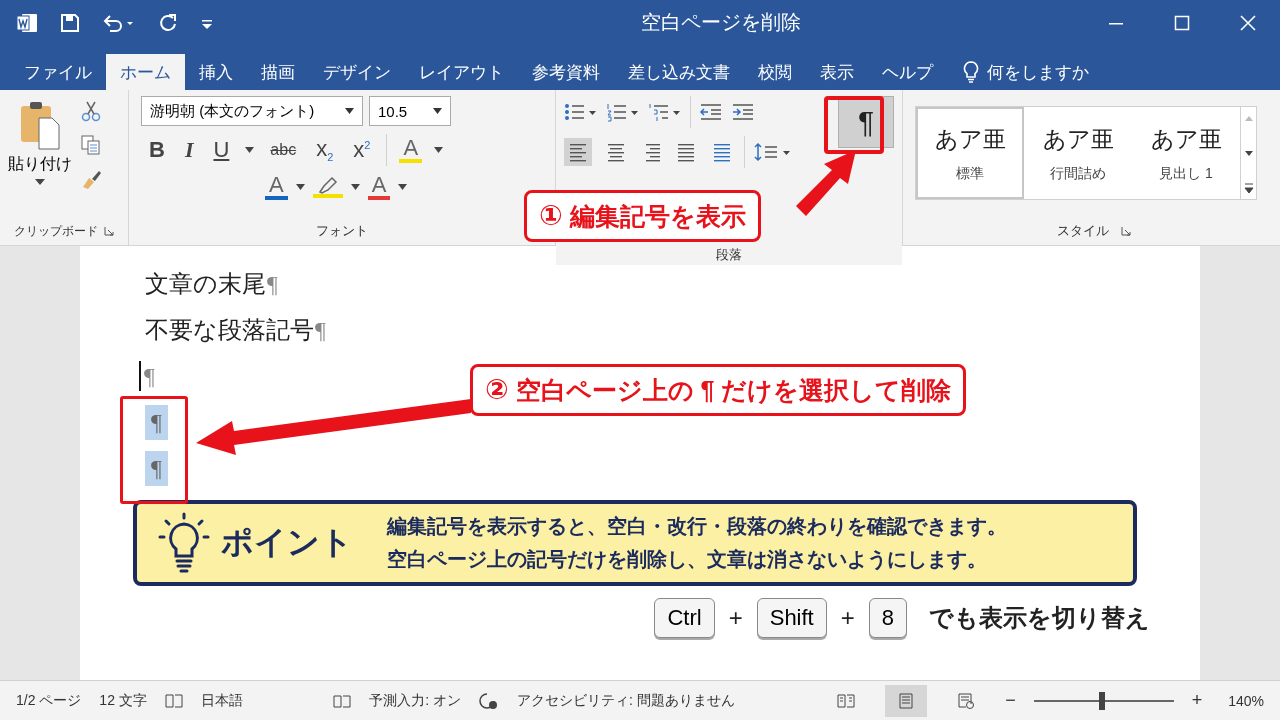  Describe the element at coordinates (287, 542) in the screenshot. I see `tip-title: ポイント` at that location.